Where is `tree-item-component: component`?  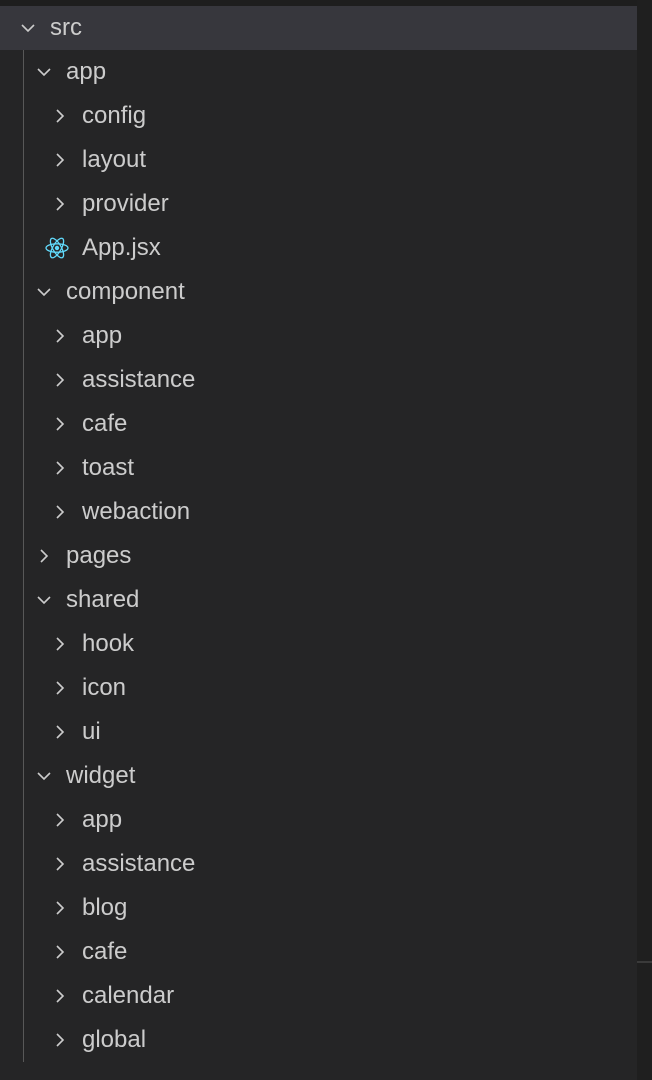 tree-item-component: component is located at coordinates (318, 292).